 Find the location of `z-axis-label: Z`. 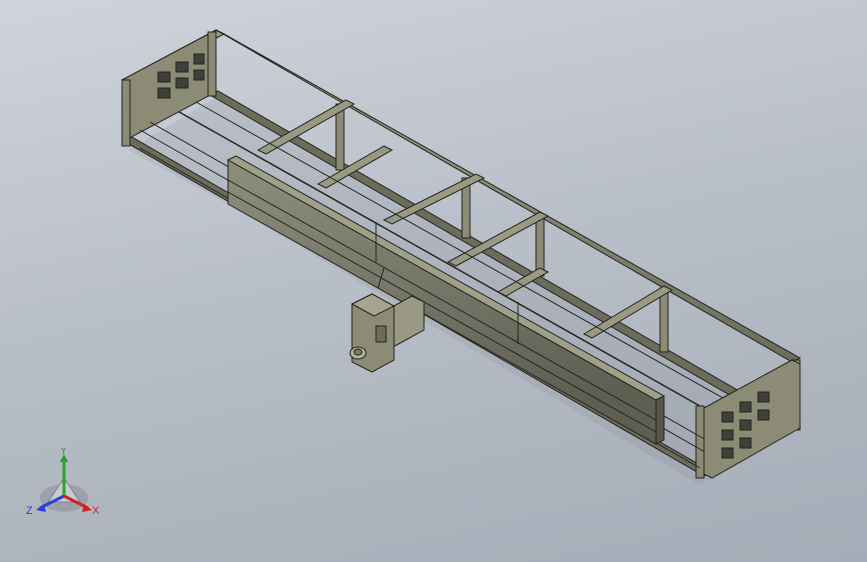

z-axis-label: Z is located at coordinates (29, 511).